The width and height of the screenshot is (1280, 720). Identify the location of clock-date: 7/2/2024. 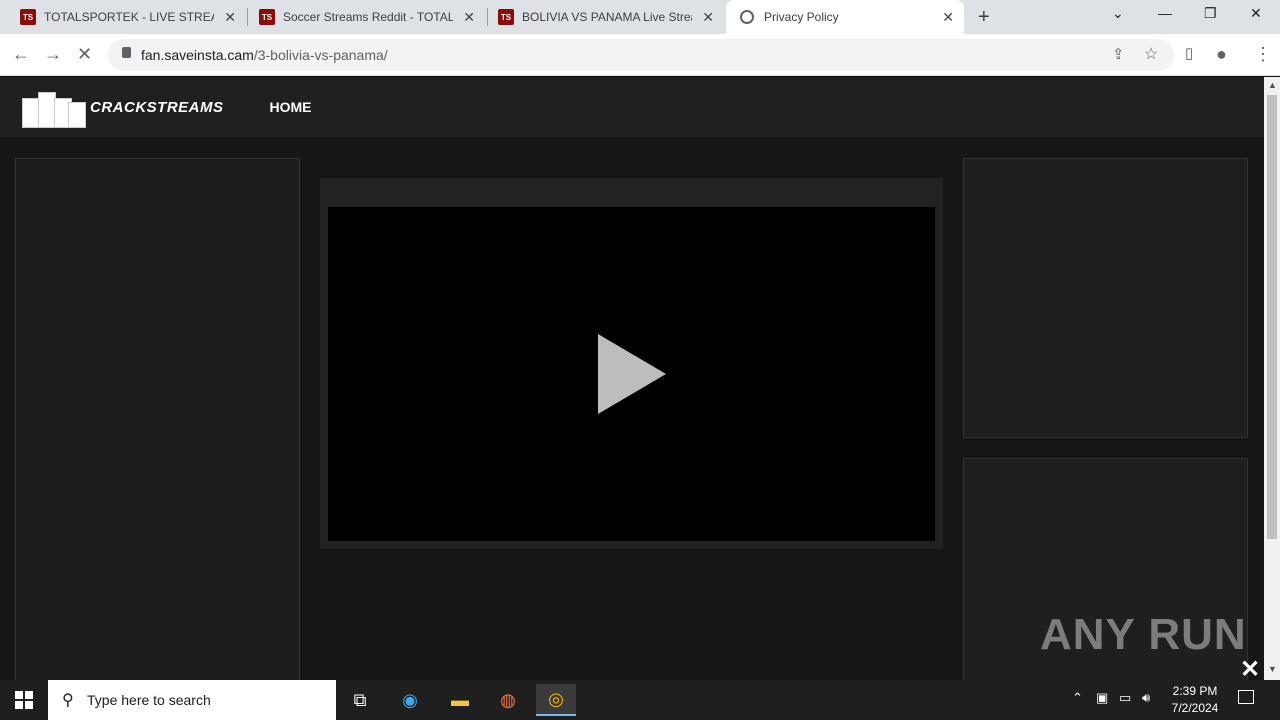
(1195, 708).